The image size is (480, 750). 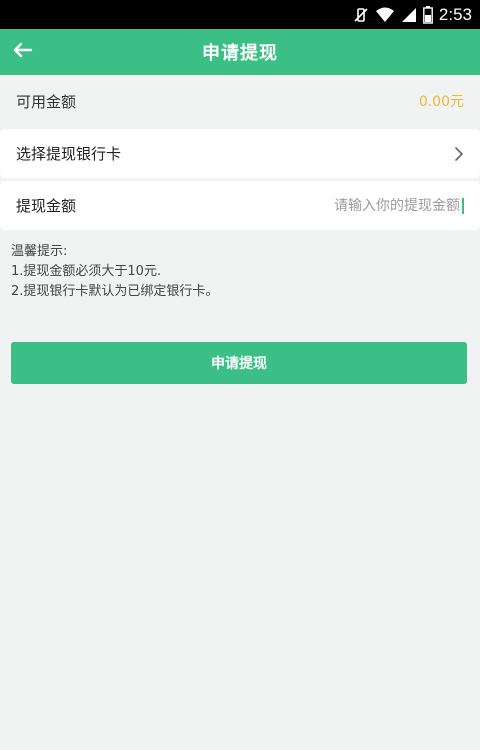 I want to click on tips-line-2: 2.提现银行卡默认为已绑定银行卡。, so click(x=115, y=291).